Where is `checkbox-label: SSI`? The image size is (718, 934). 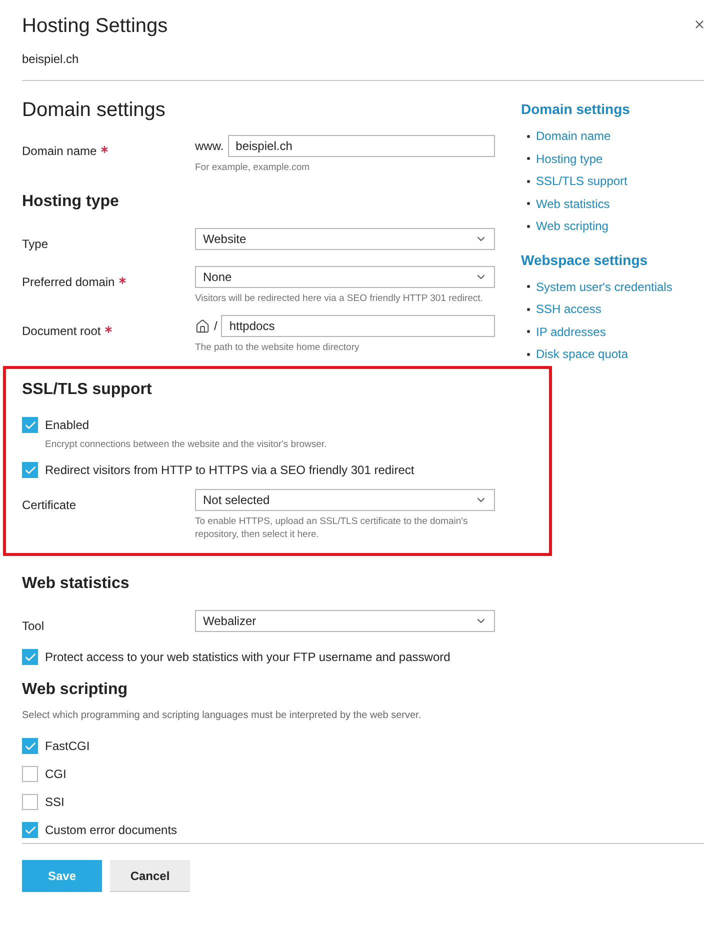
checkbox-label: SSI is located at coordinates (54, 802).